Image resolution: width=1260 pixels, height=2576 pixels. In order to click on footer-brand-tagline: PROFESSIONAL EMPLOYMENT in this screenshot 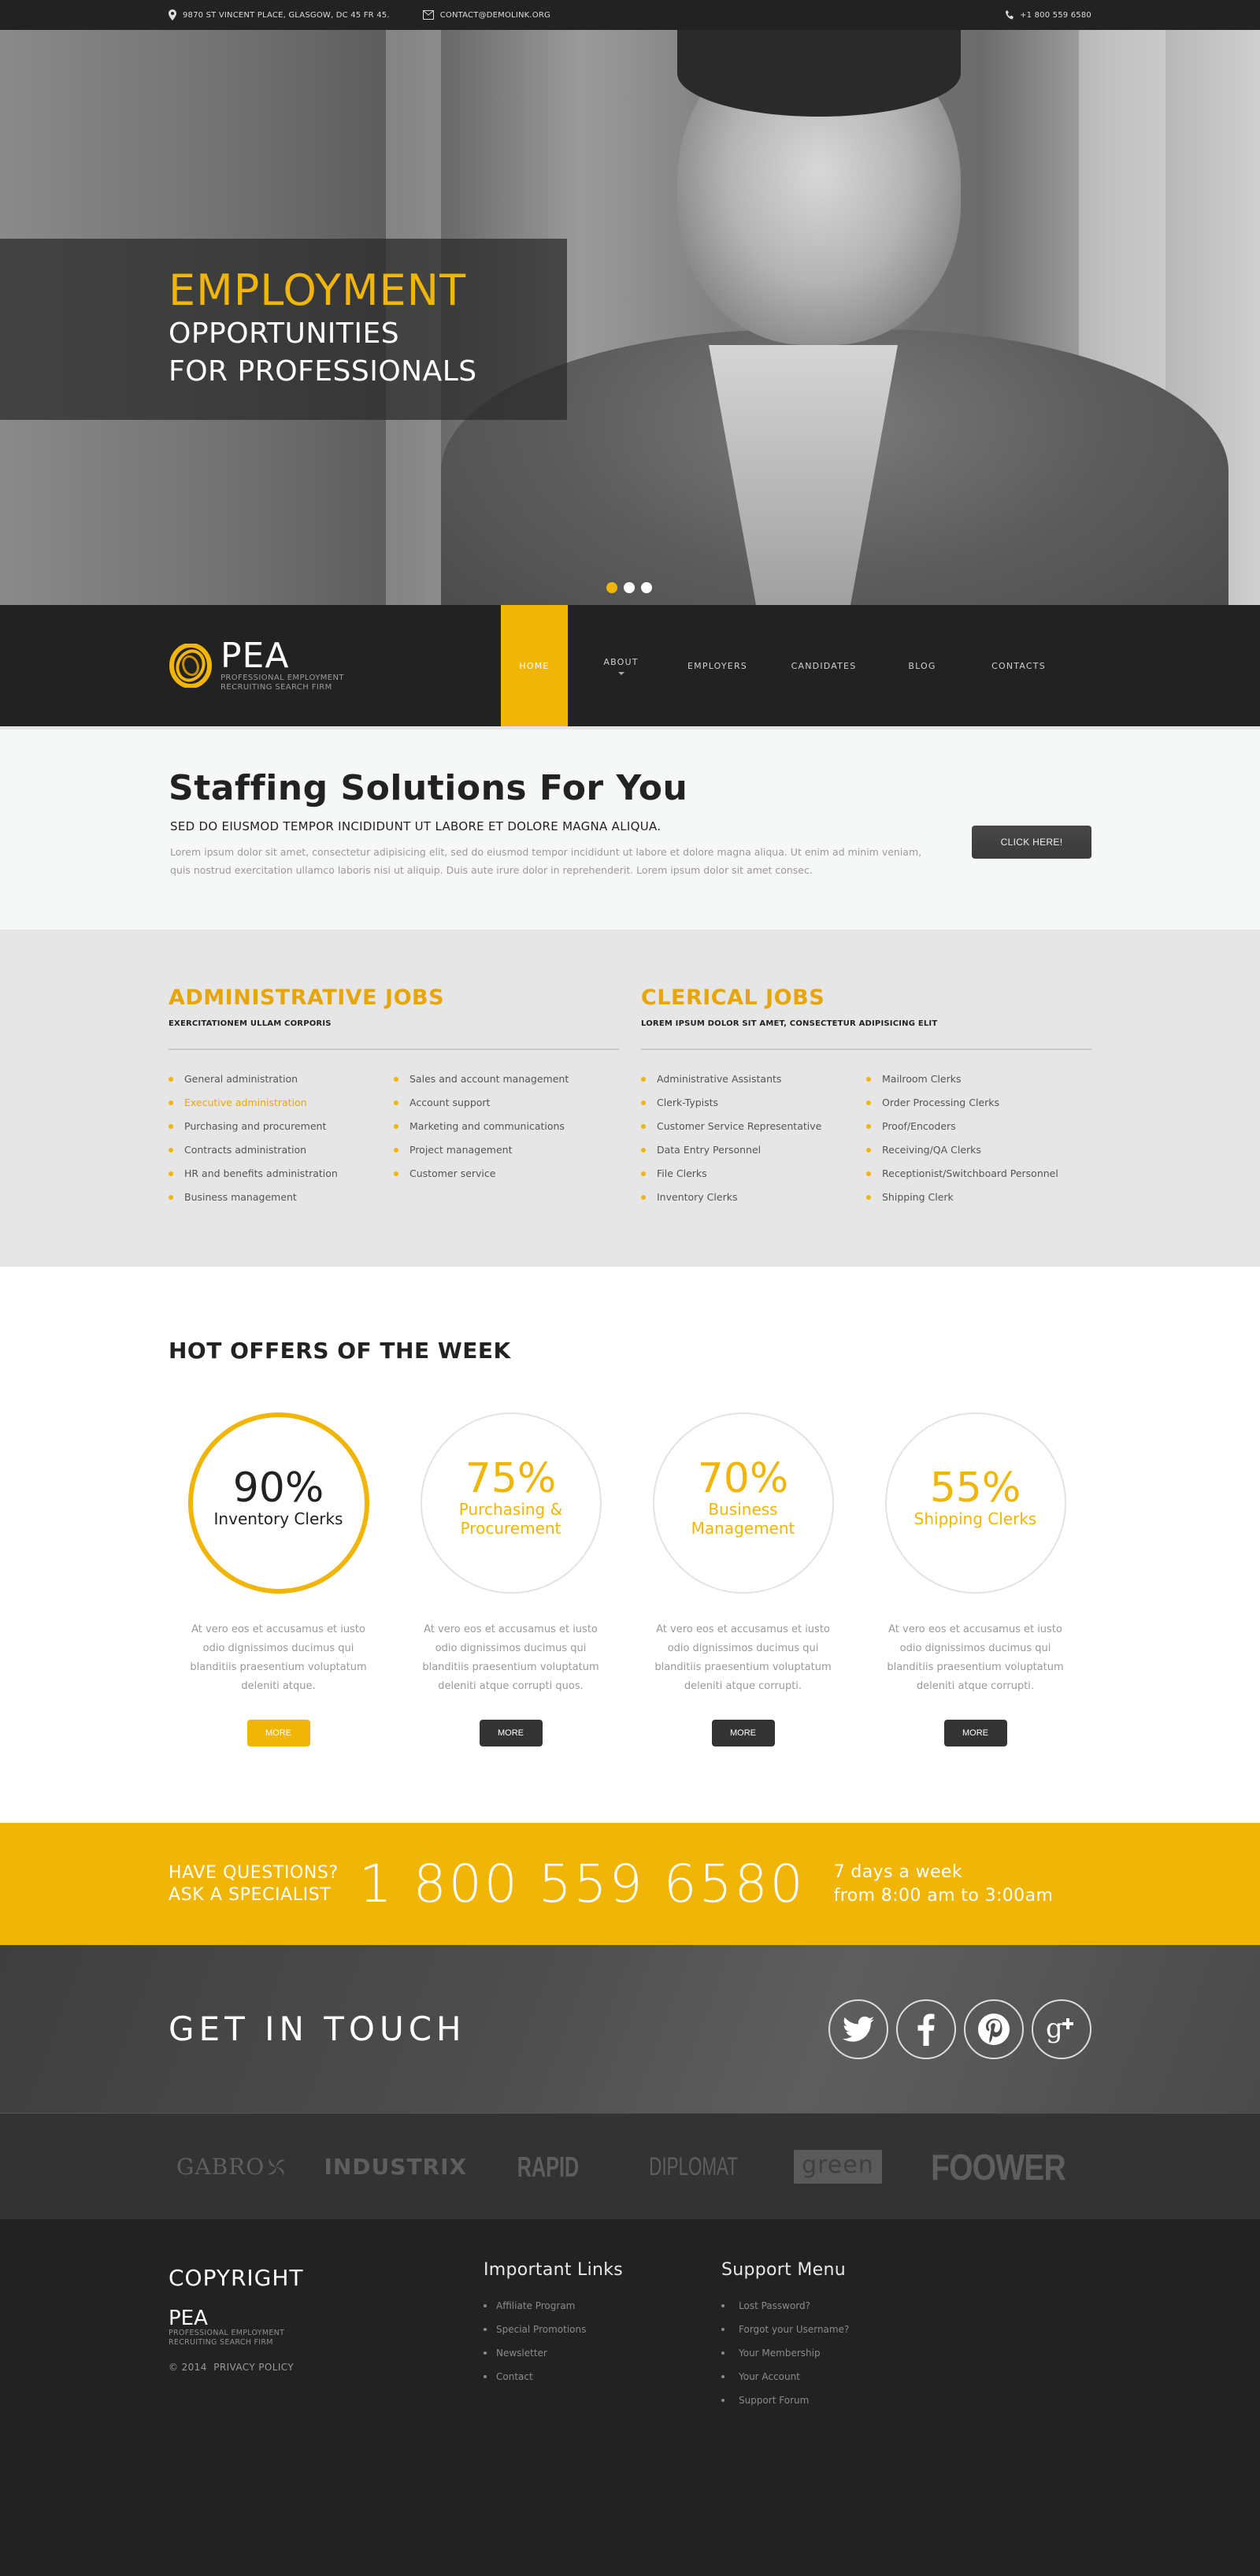, I will do `click(227, 2333)`.